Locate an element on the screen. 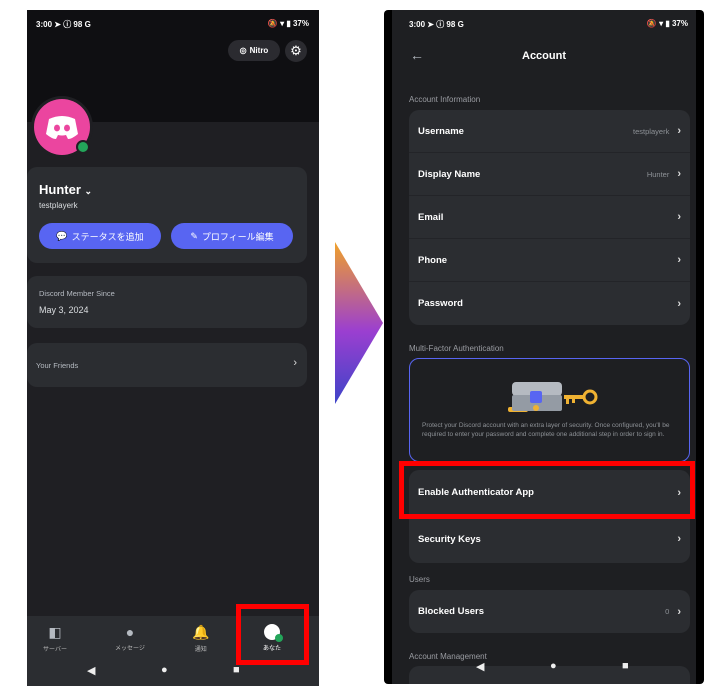 The height and width of the screenshot is (692, 719). settings-button: ⚙ is located at coordinates (296, 51).